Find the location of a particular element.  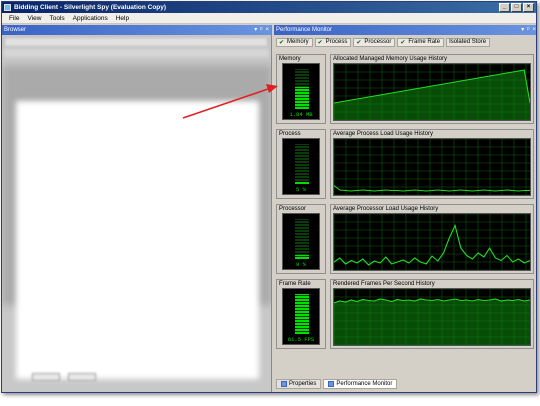

toggle-process: ✔ Process is located at coordinates (333, 42).